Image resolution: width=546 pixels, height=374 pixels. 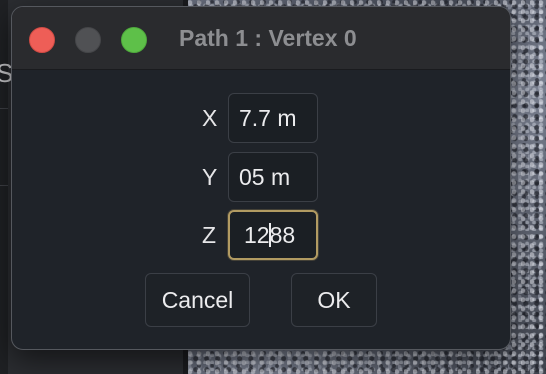 I want to click on z-field-row: Z 1288, so click(x=261, y=235).